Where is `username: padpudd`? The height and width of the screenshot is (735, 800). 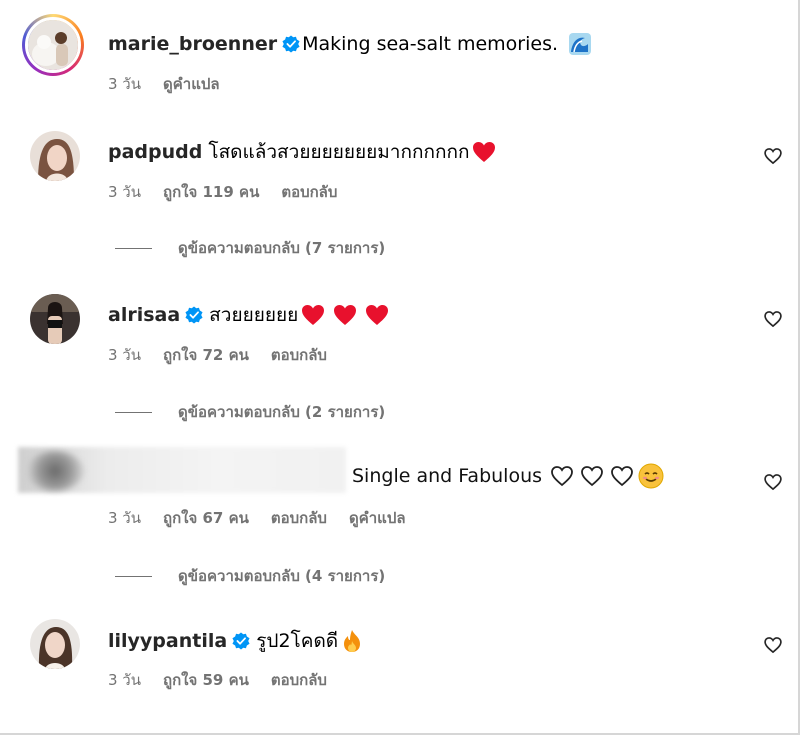
username: padpudd is located at coordinates (155, 152).